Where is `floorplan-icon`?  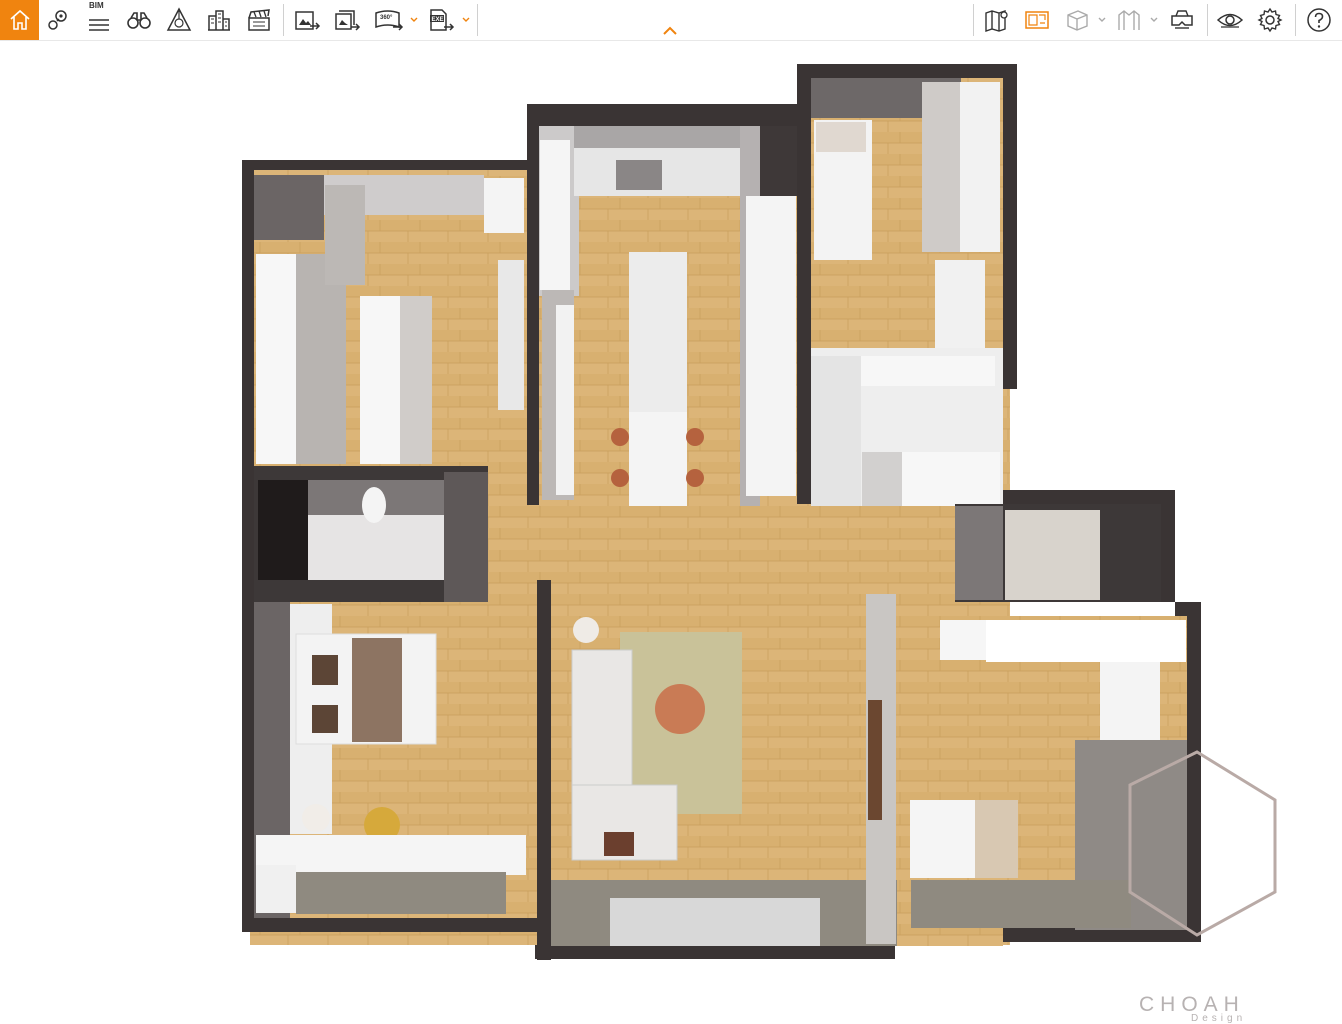 floorplan-icon is located at coordinates (1037, 20).